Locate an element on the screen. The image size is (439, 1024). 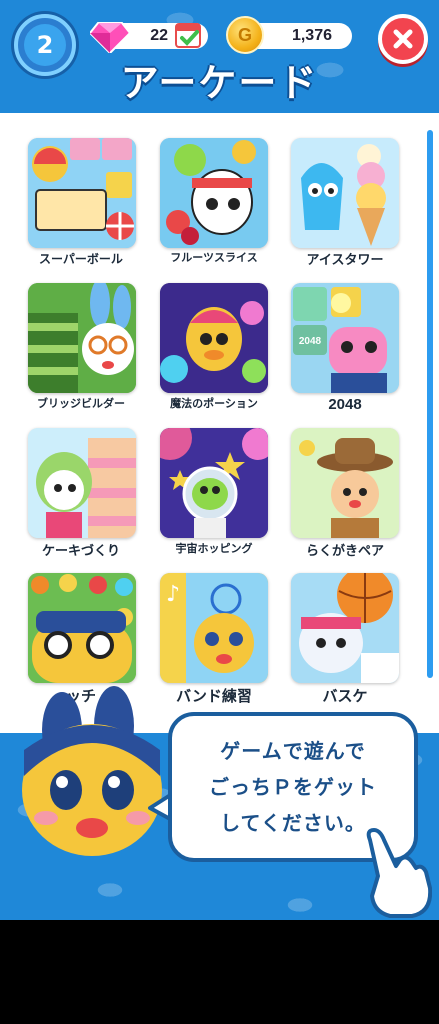
scrollbar-thumb is located at coordinates (430, 404).